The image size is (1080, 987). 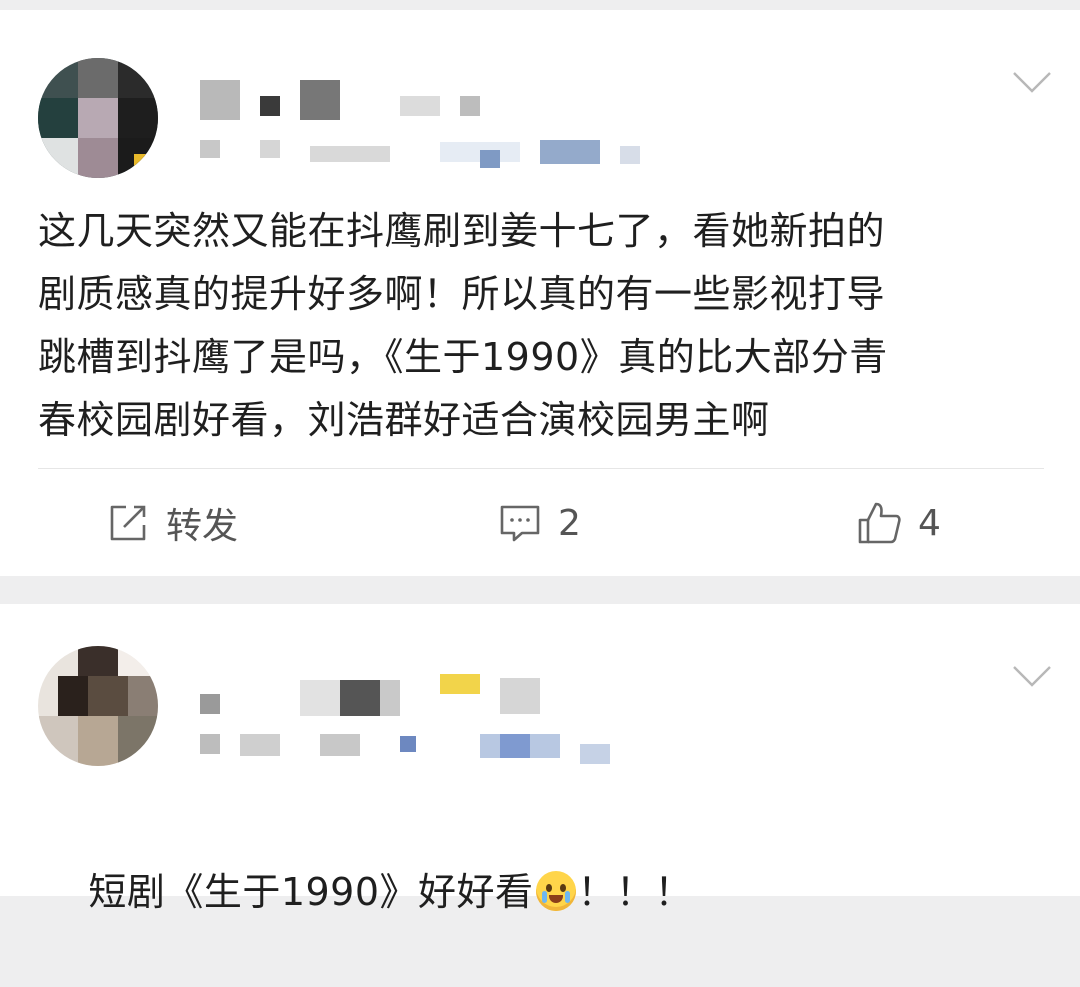 What do you see at coordinates (879, 523) in the screenshot?
I see `thumbs-up-icon` at bounding box center [879, 523].